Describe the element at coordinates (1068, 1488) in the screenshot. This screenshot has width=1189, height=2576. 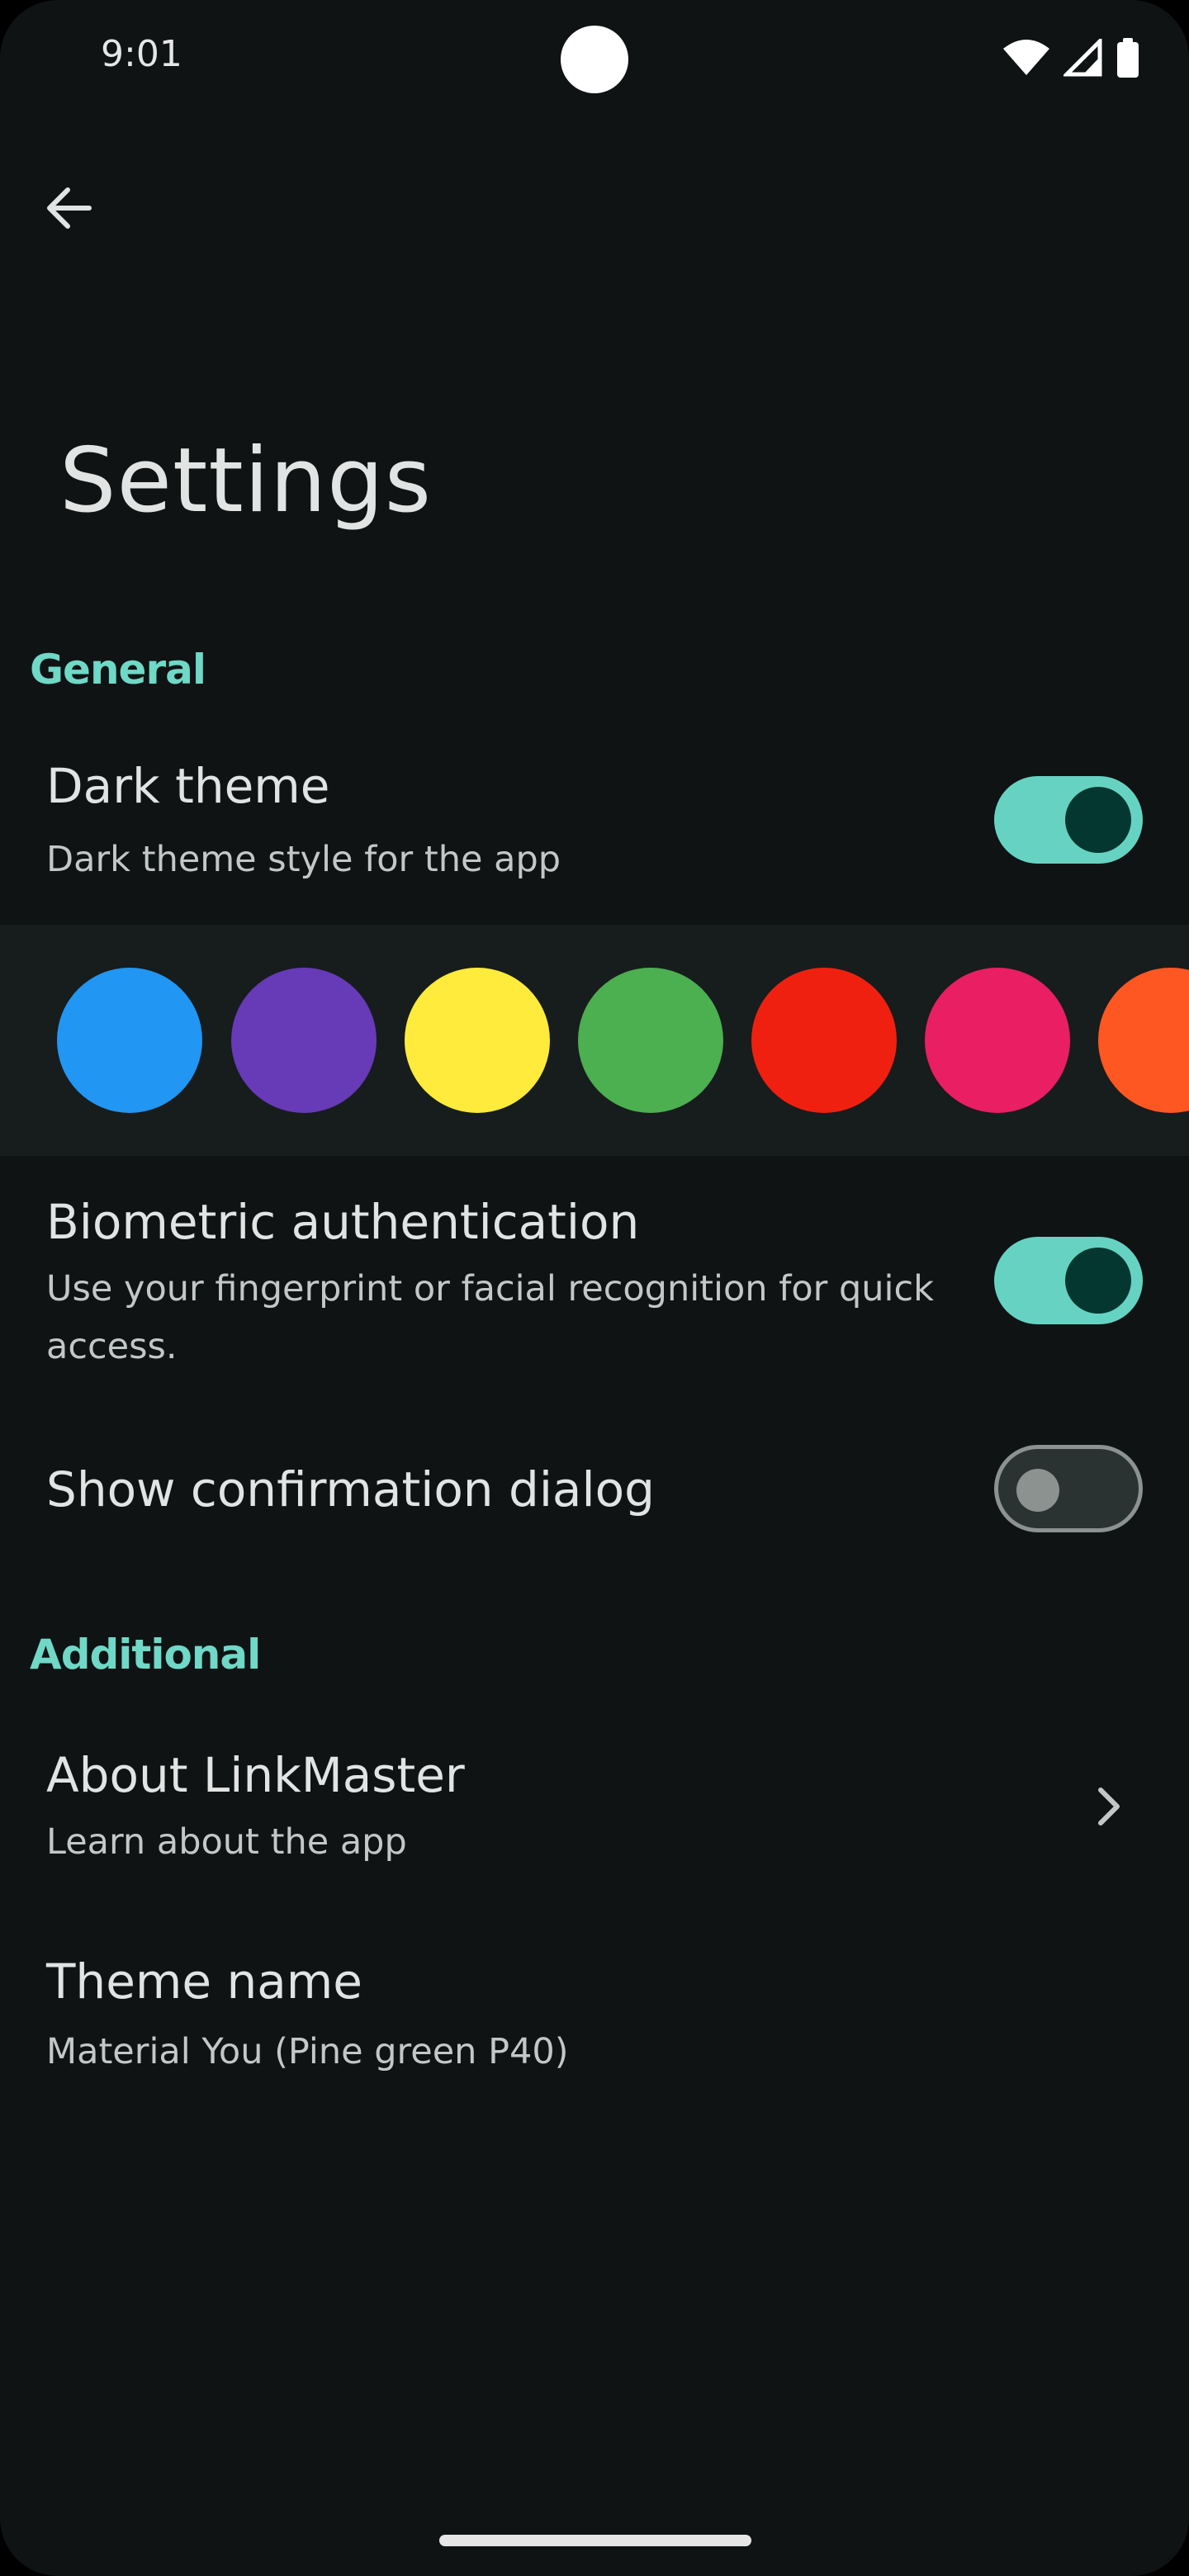
I see `confirmation-dialog-switch` at that location.